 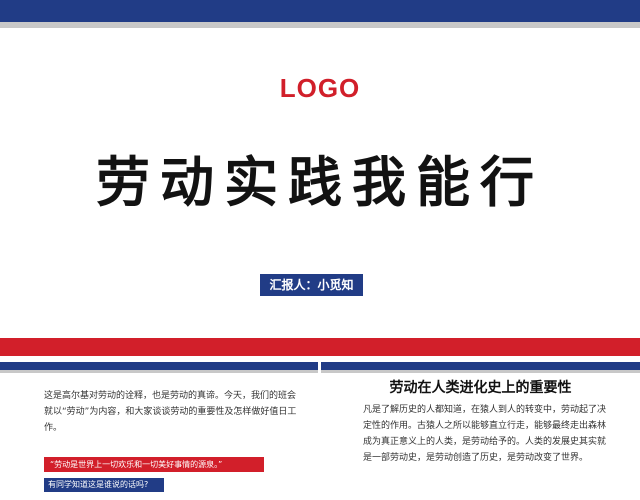 What do you see at coordinates (154, 464) in the screenshot?
I see `quote-banner: “劳动是世界上一切欢乐和一切美好事情的源泉。”` at bounding box center [154, 464].